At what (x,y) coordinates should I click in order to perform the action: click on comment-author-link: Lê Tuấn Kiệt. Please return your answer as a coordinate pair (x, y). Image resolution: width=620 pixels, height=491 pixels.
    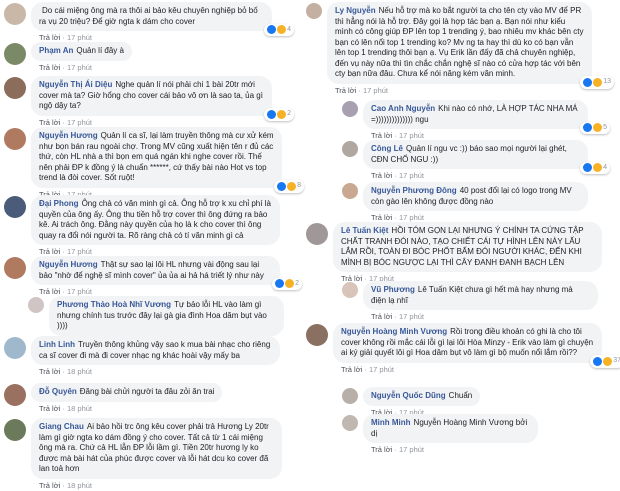
    Looking at the image, I should click on (364, 230).